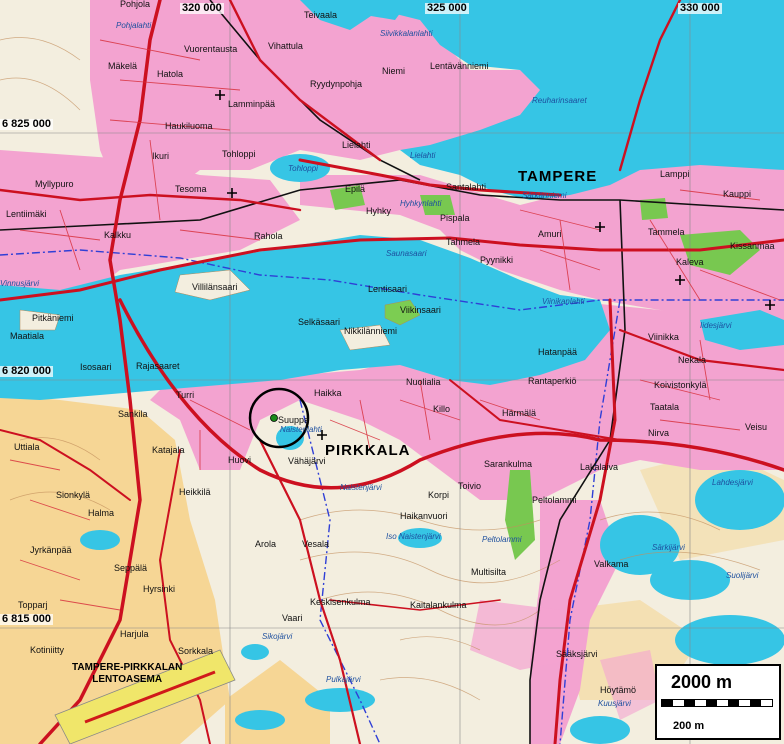 The height and width of the screenshot is (744, 784). Describe the element at coordinates (502, 539) in the screenshot. I see `water-label: Peltolammi` at that location.